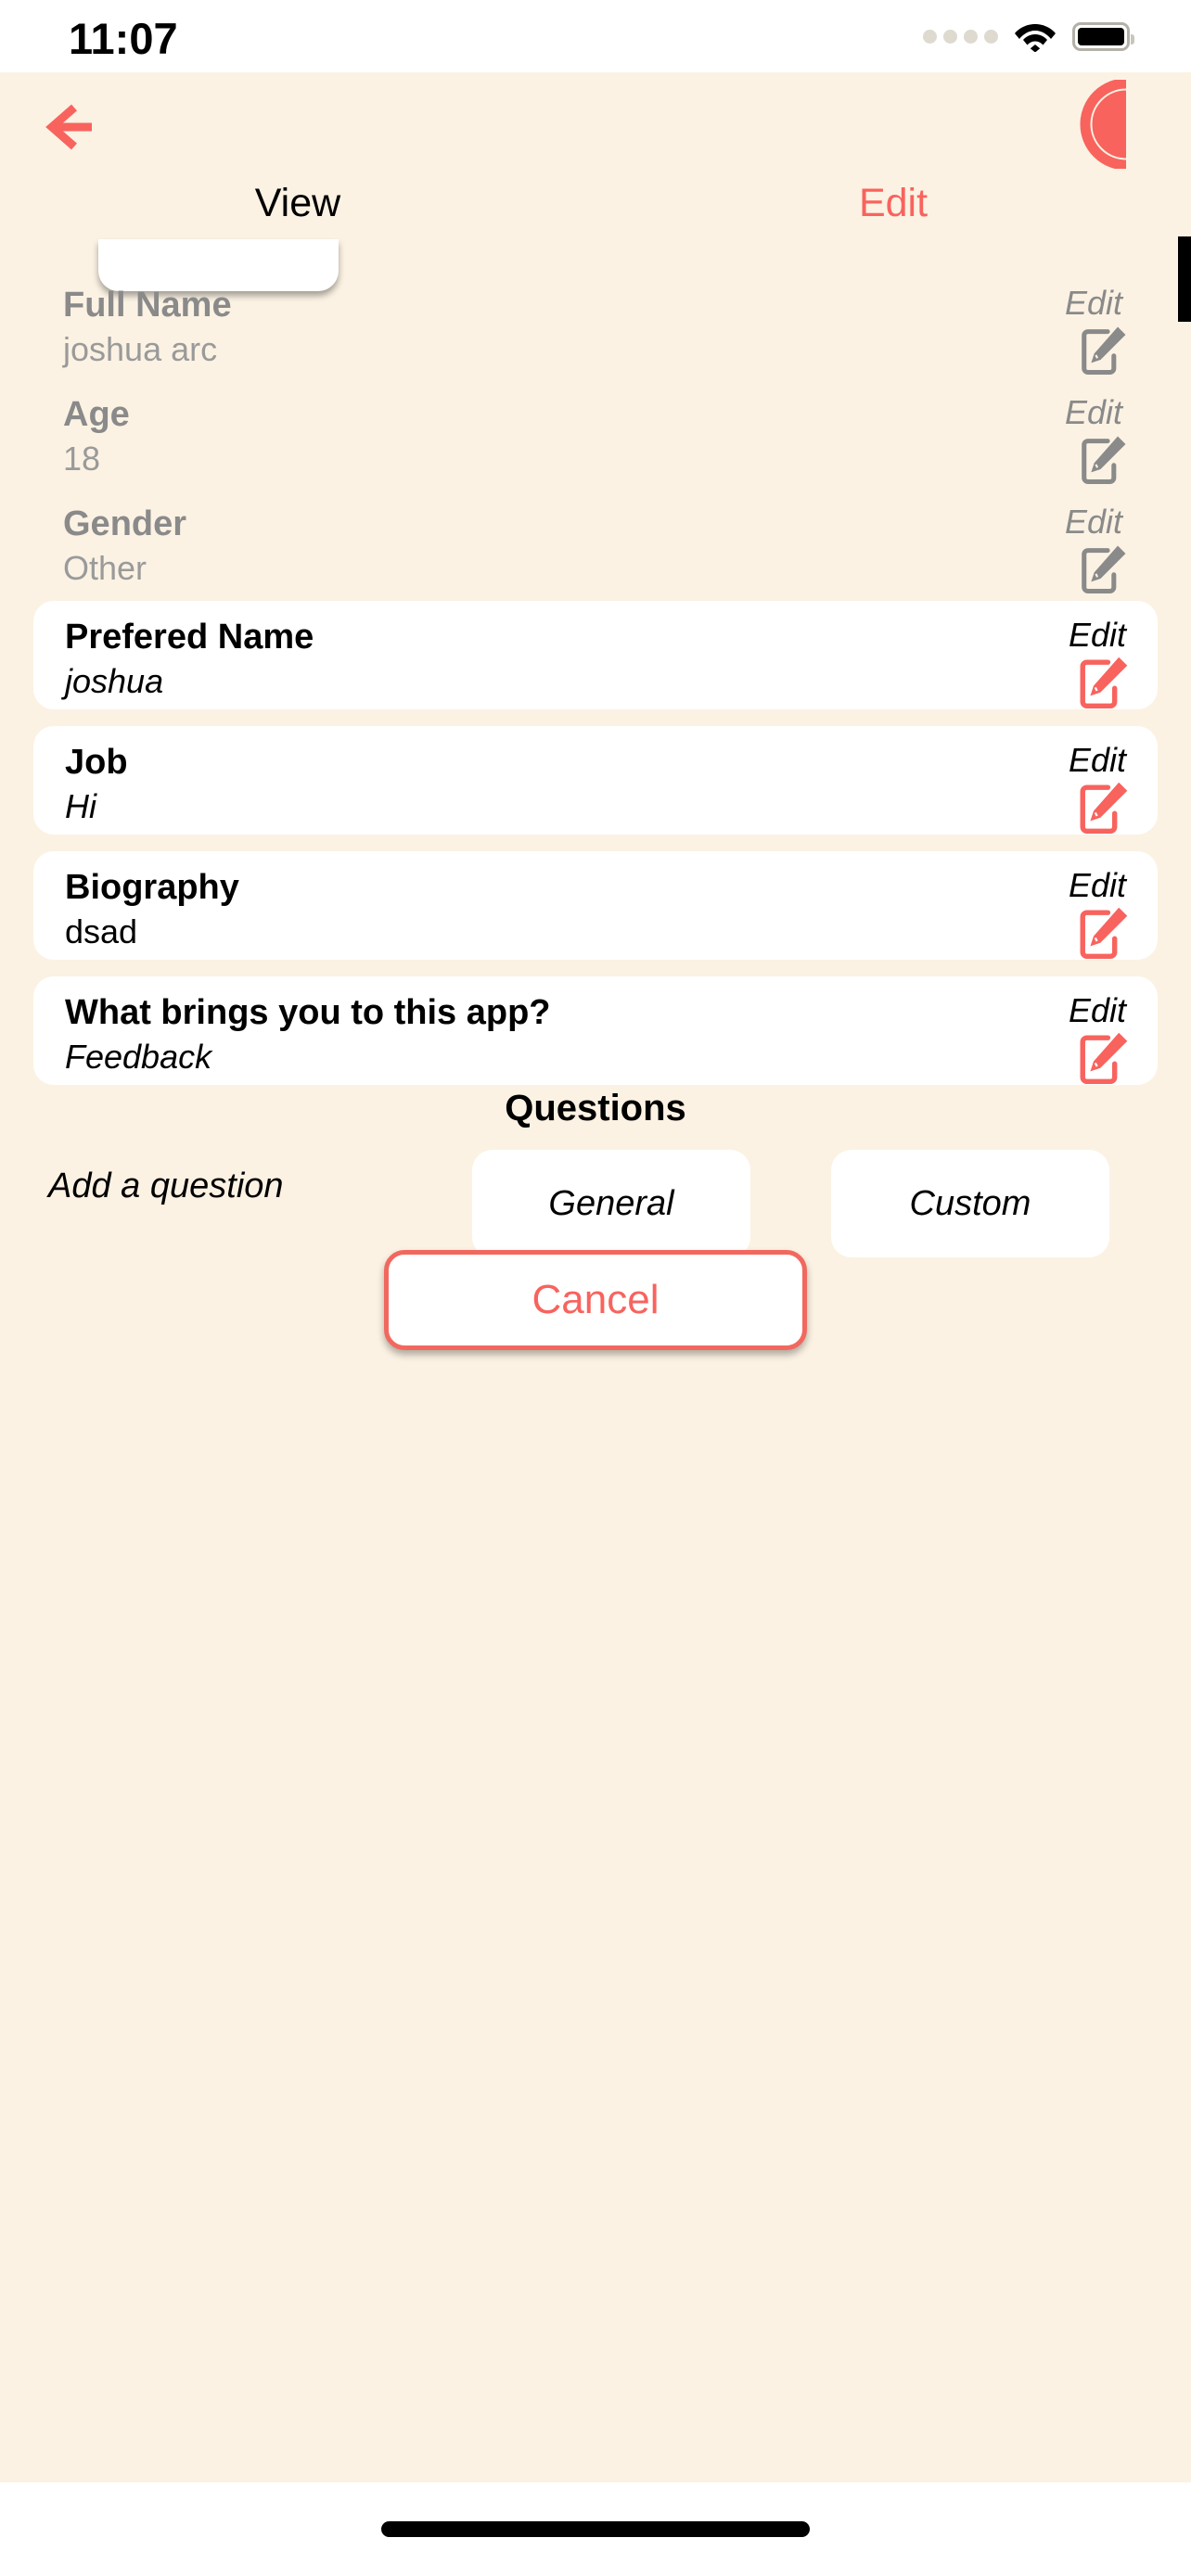  I want to click on tab-edit: Edit, so click(894, 208).